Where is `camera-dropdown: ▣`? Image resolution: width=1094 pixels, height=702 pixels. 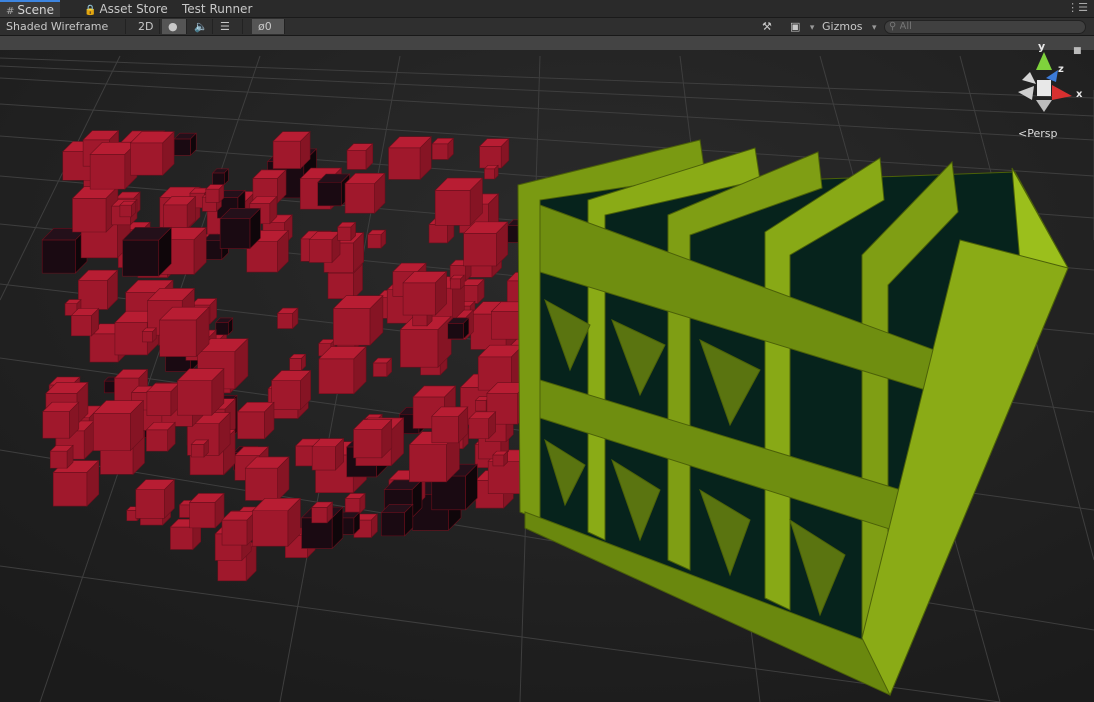
camera-dropdown: ▣ is located at coordinates (802, 26).